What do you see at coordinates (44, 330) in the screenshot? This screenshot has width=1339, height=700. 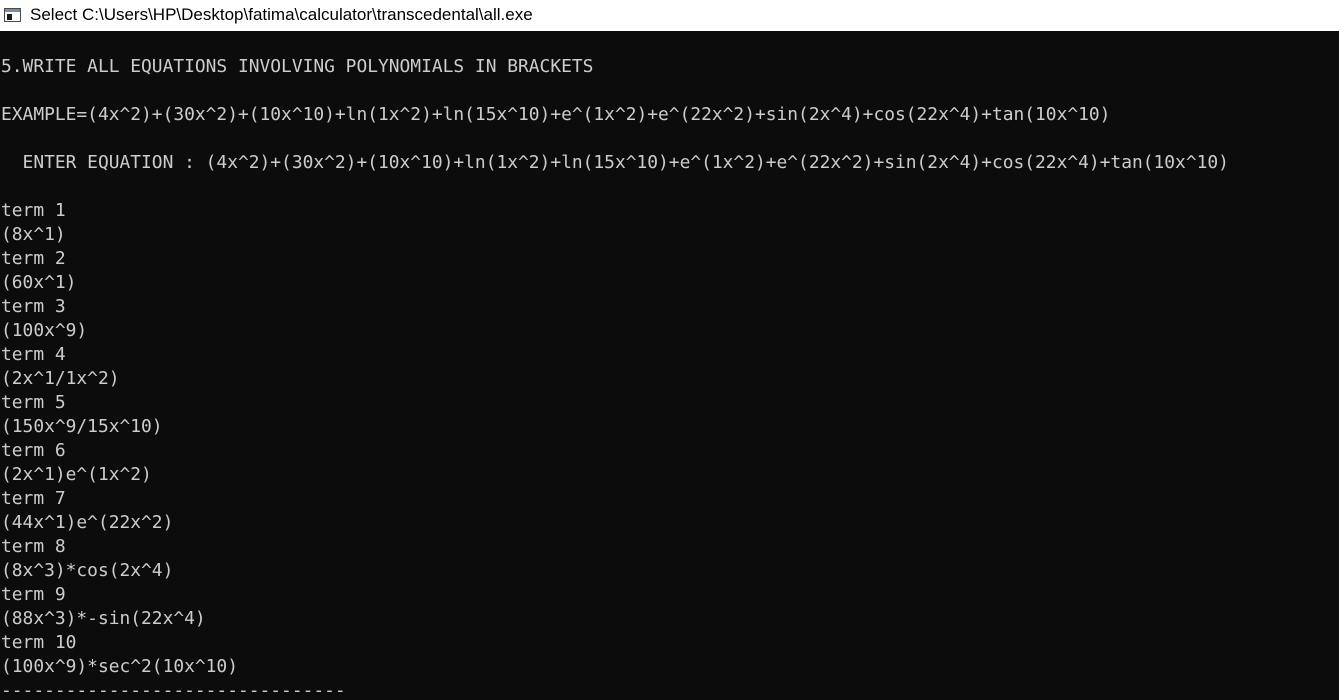 I see `term-derivative: (100x^9)` at bounding box center [44, 330].